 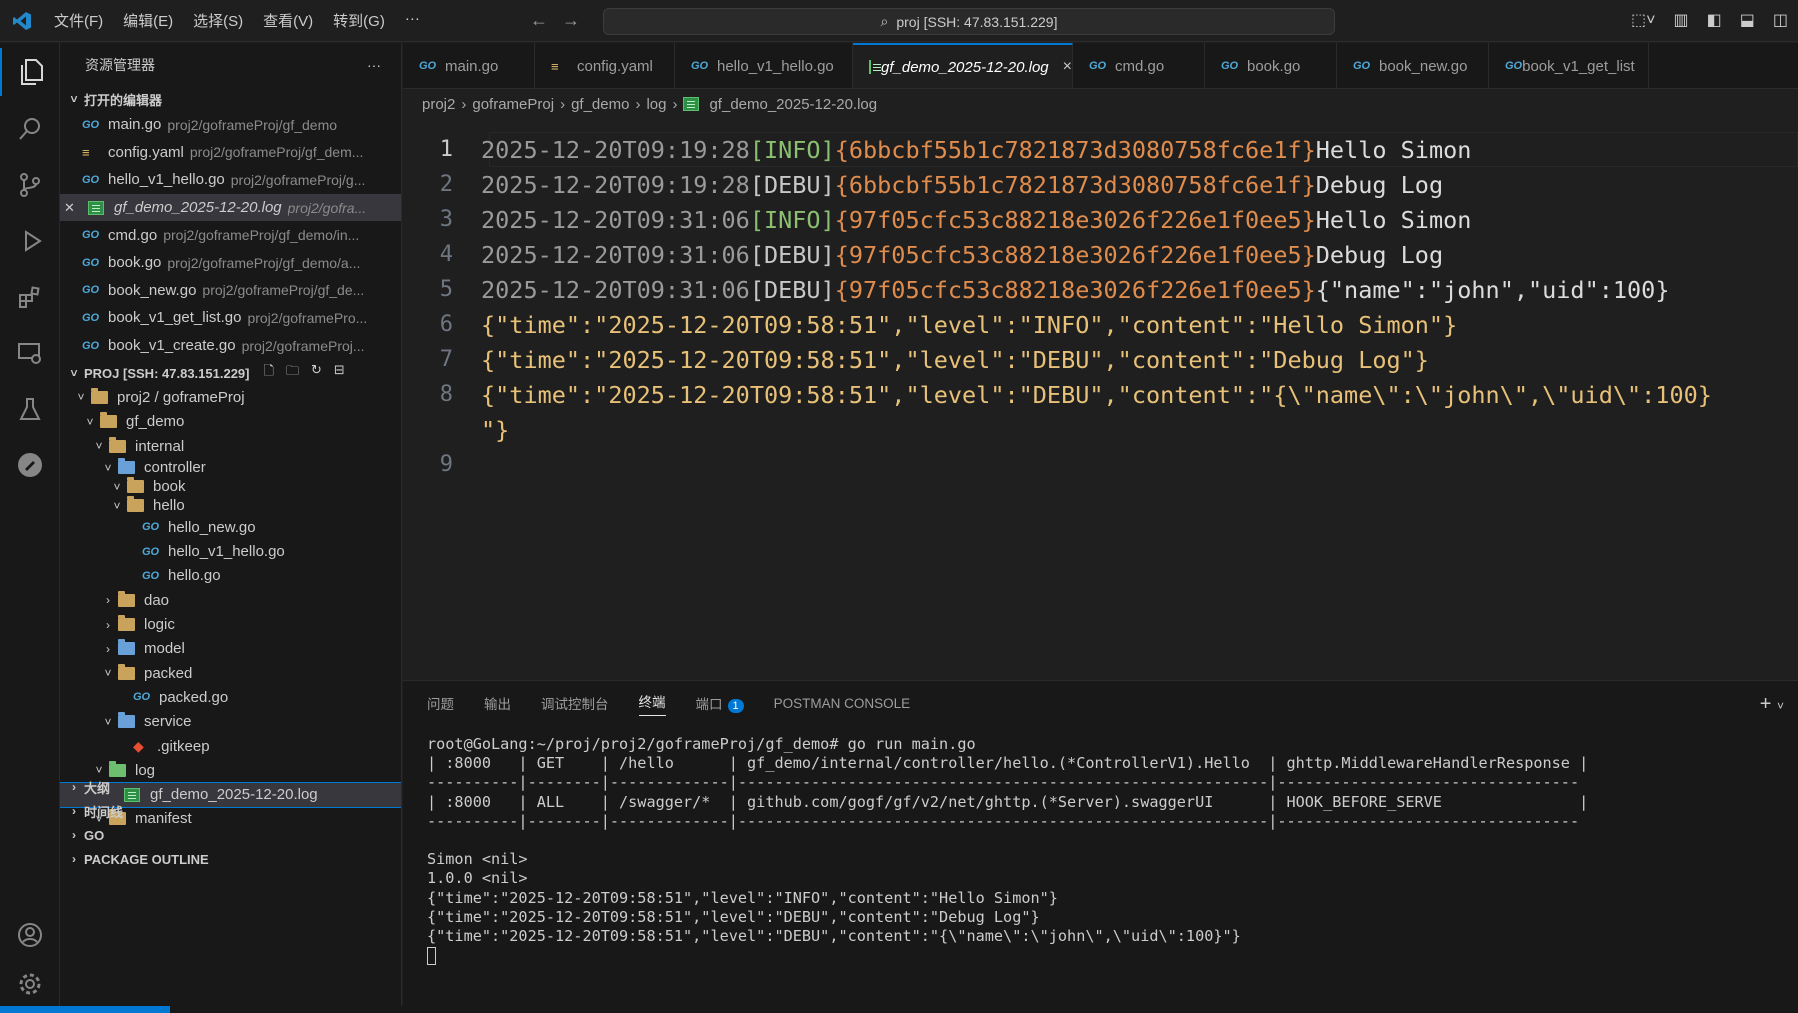 I want to click on refresh-icon: ↻, so click(x=316, y=373).